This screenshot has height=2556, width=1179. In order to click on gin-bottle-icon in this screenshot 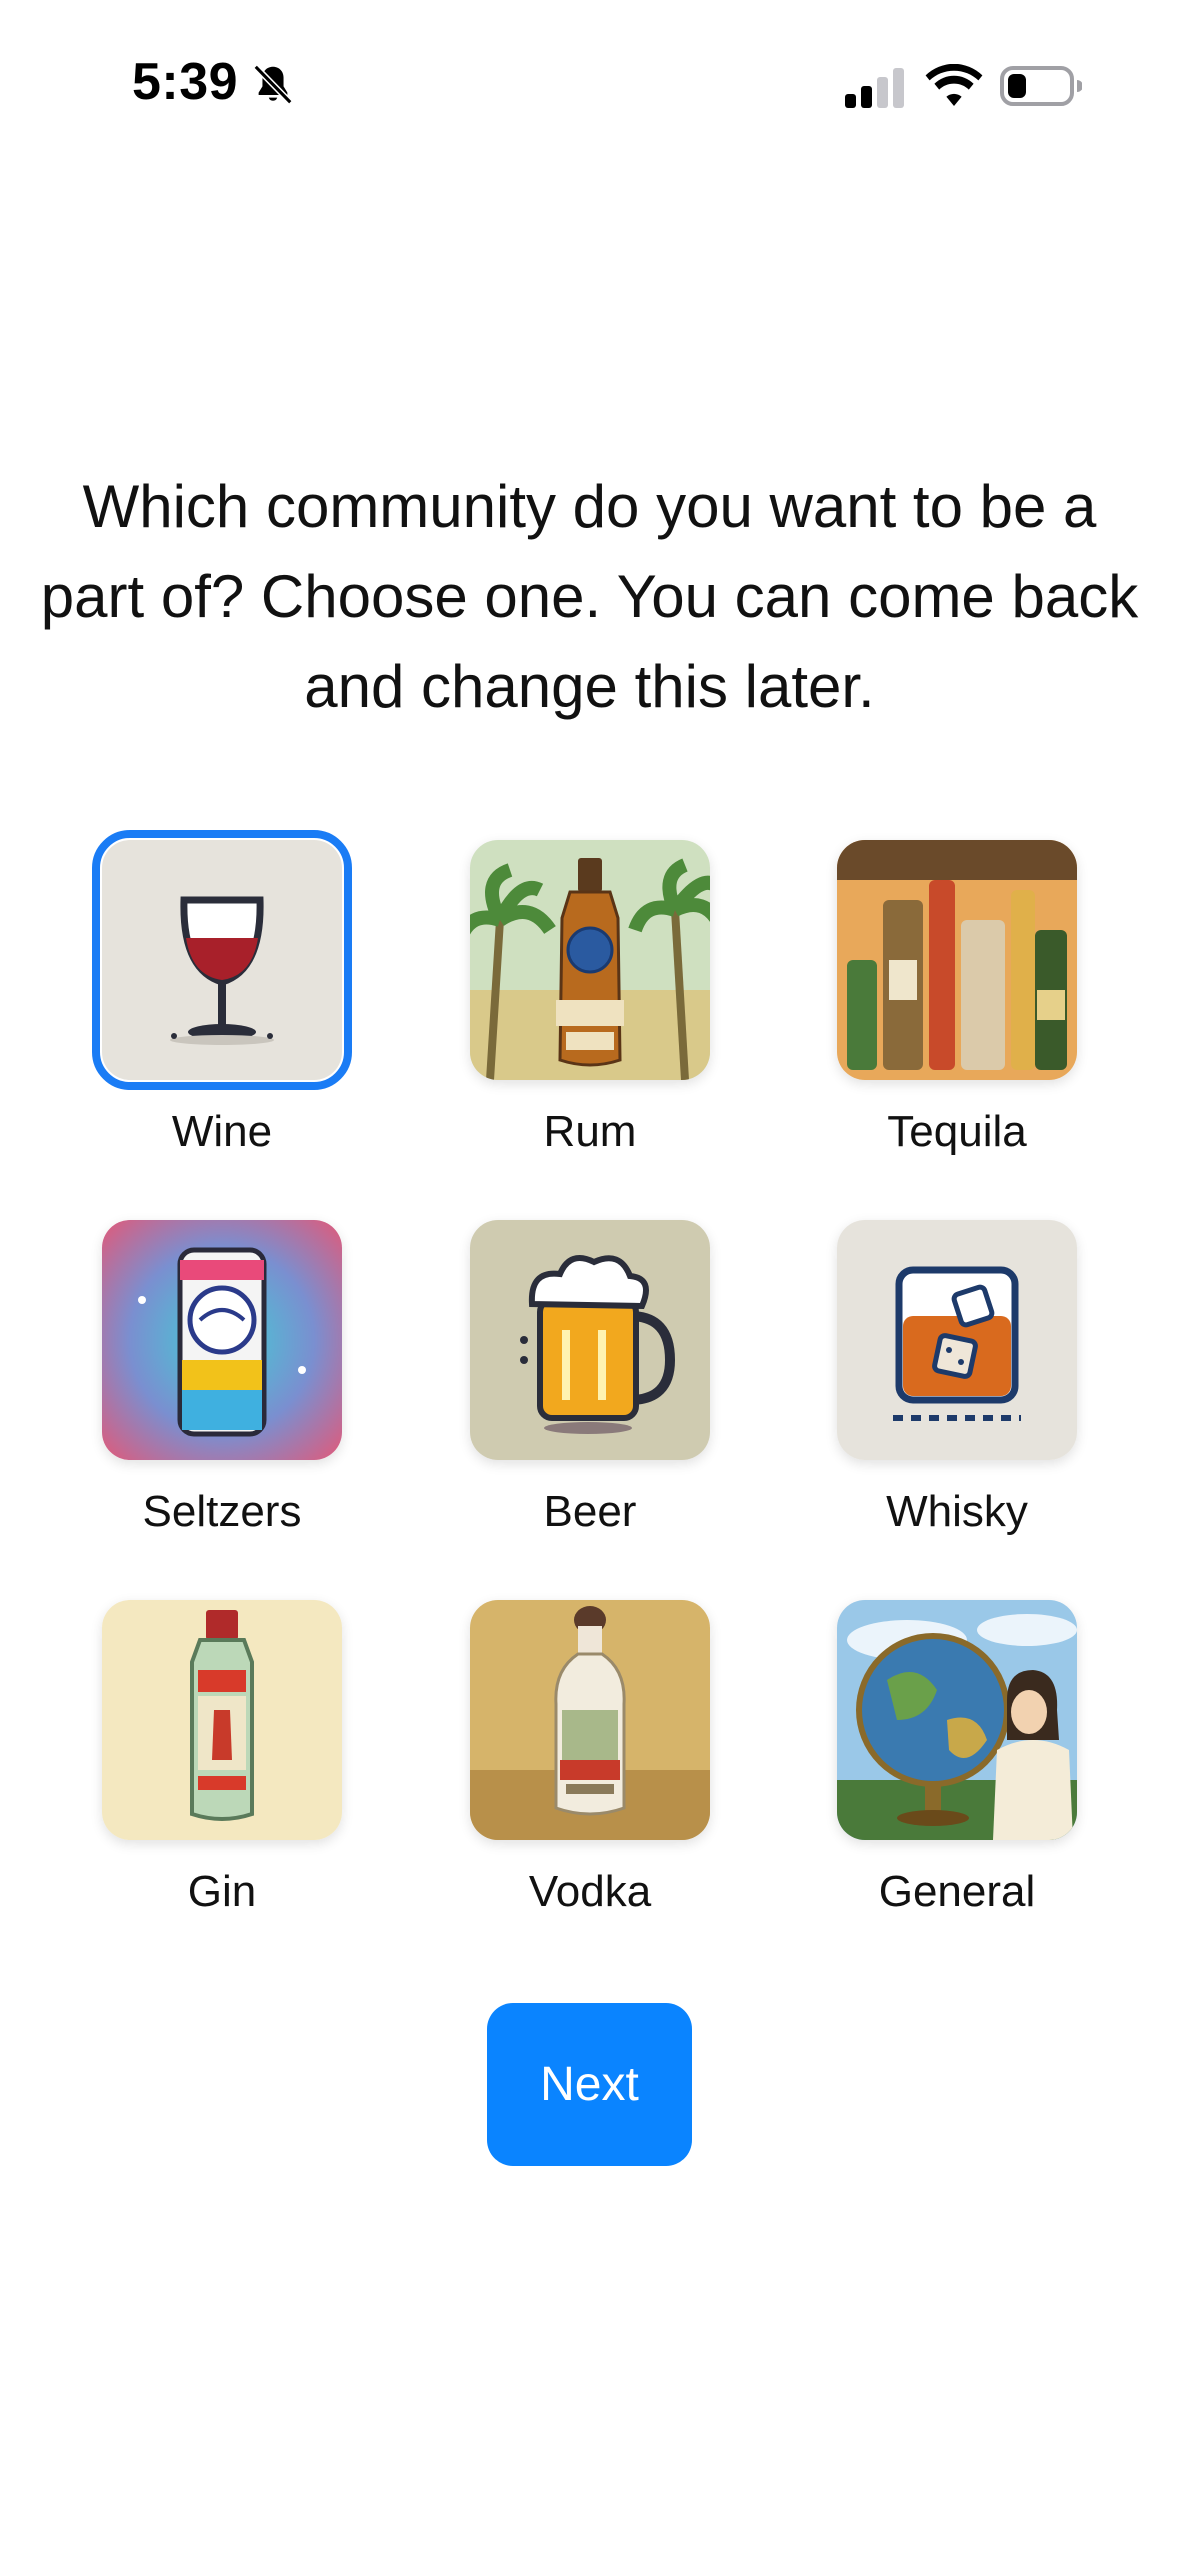, I will do `click(222, 1720)`.